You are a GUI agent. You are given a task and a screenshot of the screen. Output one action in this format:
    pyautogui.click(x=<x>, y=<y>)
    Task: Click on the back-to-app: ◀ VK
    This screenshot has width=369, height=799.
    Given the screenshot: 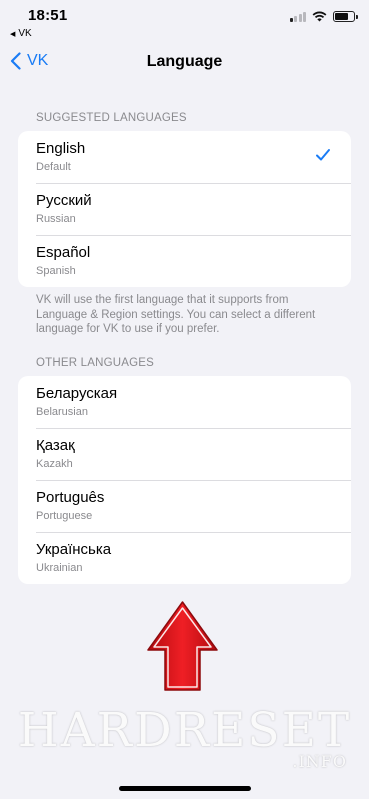 What is the action you would take?
    pyautogui.click(x=21, y=33)
    